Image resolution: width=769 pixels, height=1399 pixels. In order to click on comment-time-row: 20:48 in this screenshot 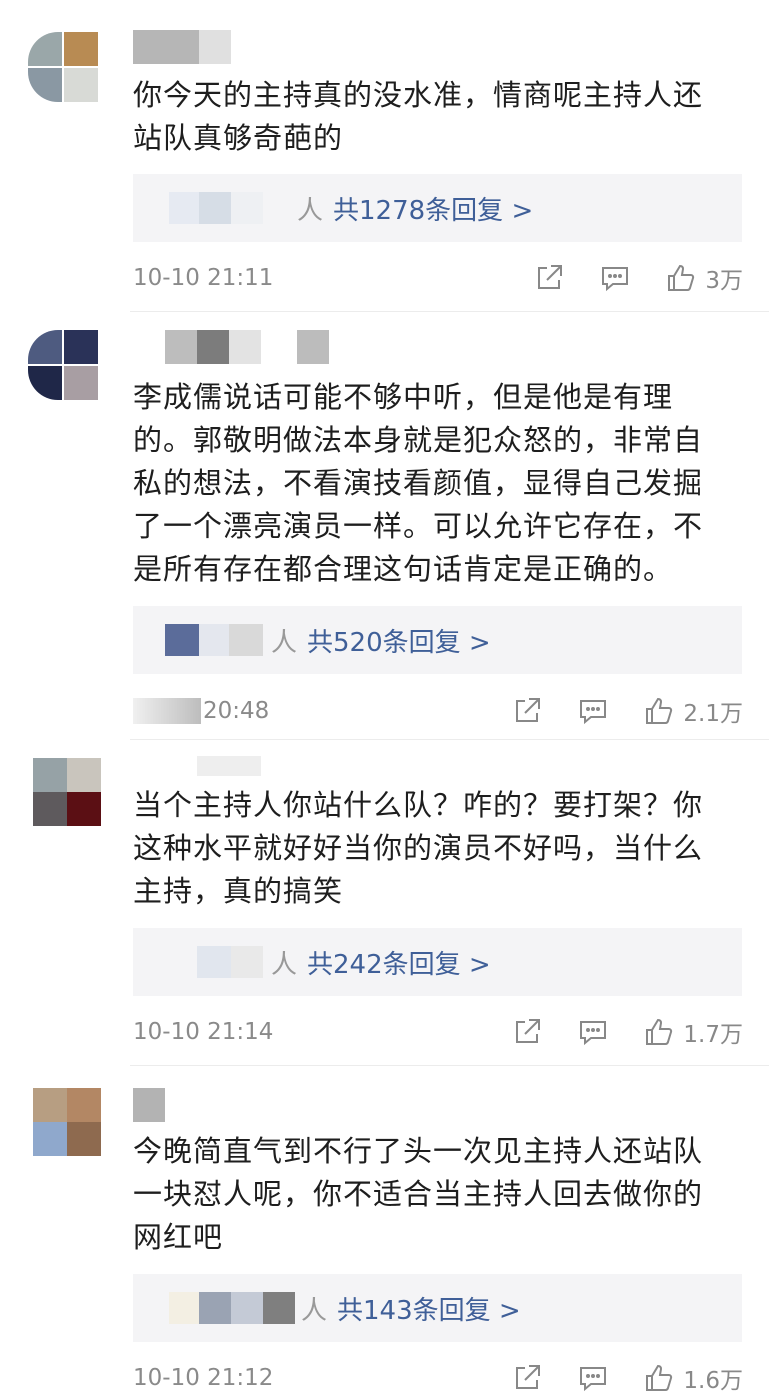, I will do `click(201, 711)`.